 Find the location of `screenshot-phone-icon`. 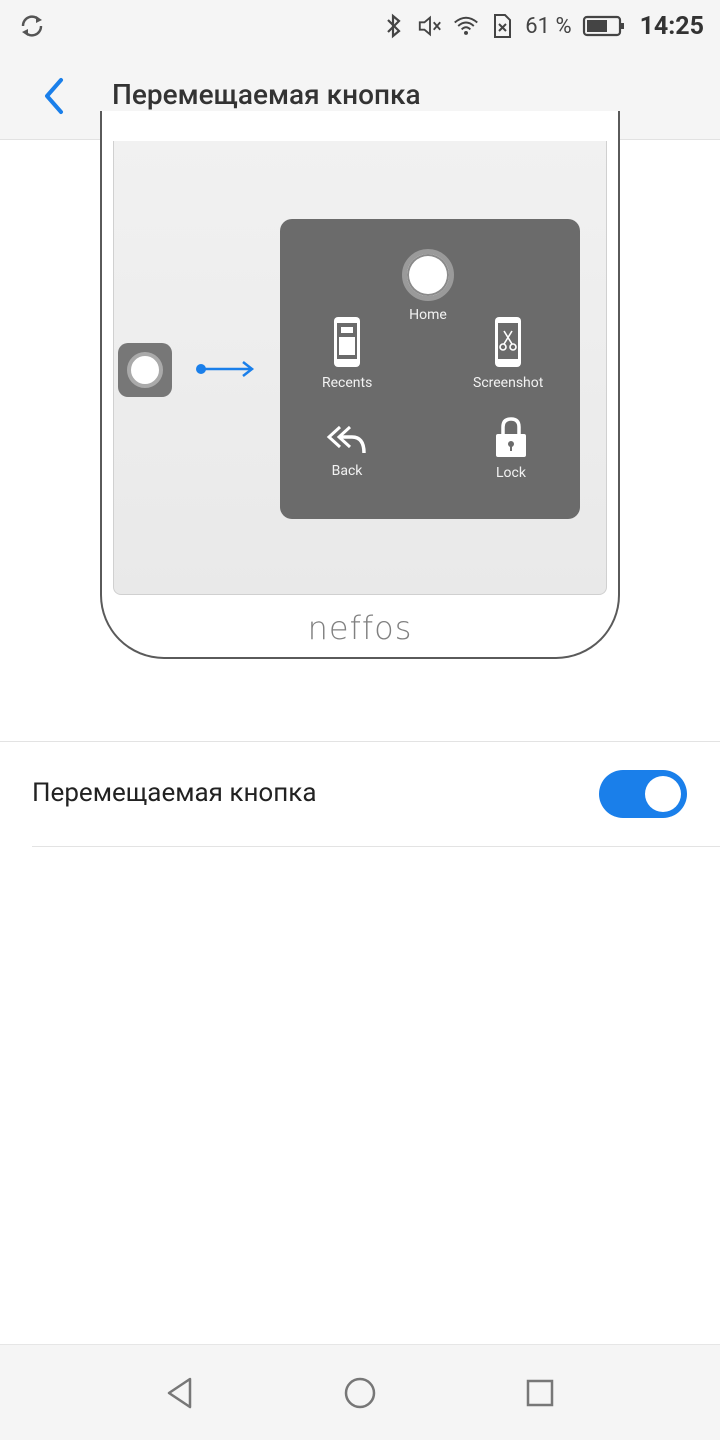

screenshot-phone-icon is located at coordinates (508, 342).